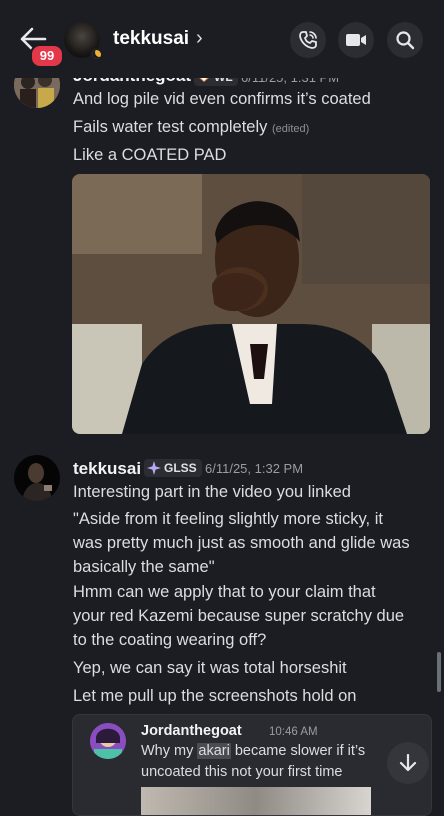 The height and width of the screenshot is (816, 444). What do you see at coordinates (191, 731) in the screenshot?
I see `embedded-author-name: Jordanthegoat` at bounding box center [191, 731].